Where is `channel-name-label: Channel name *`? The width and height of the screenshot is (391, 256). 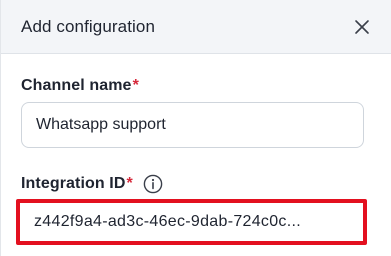
channel-name-label: Channel name * is located at coordinates (80, 86).